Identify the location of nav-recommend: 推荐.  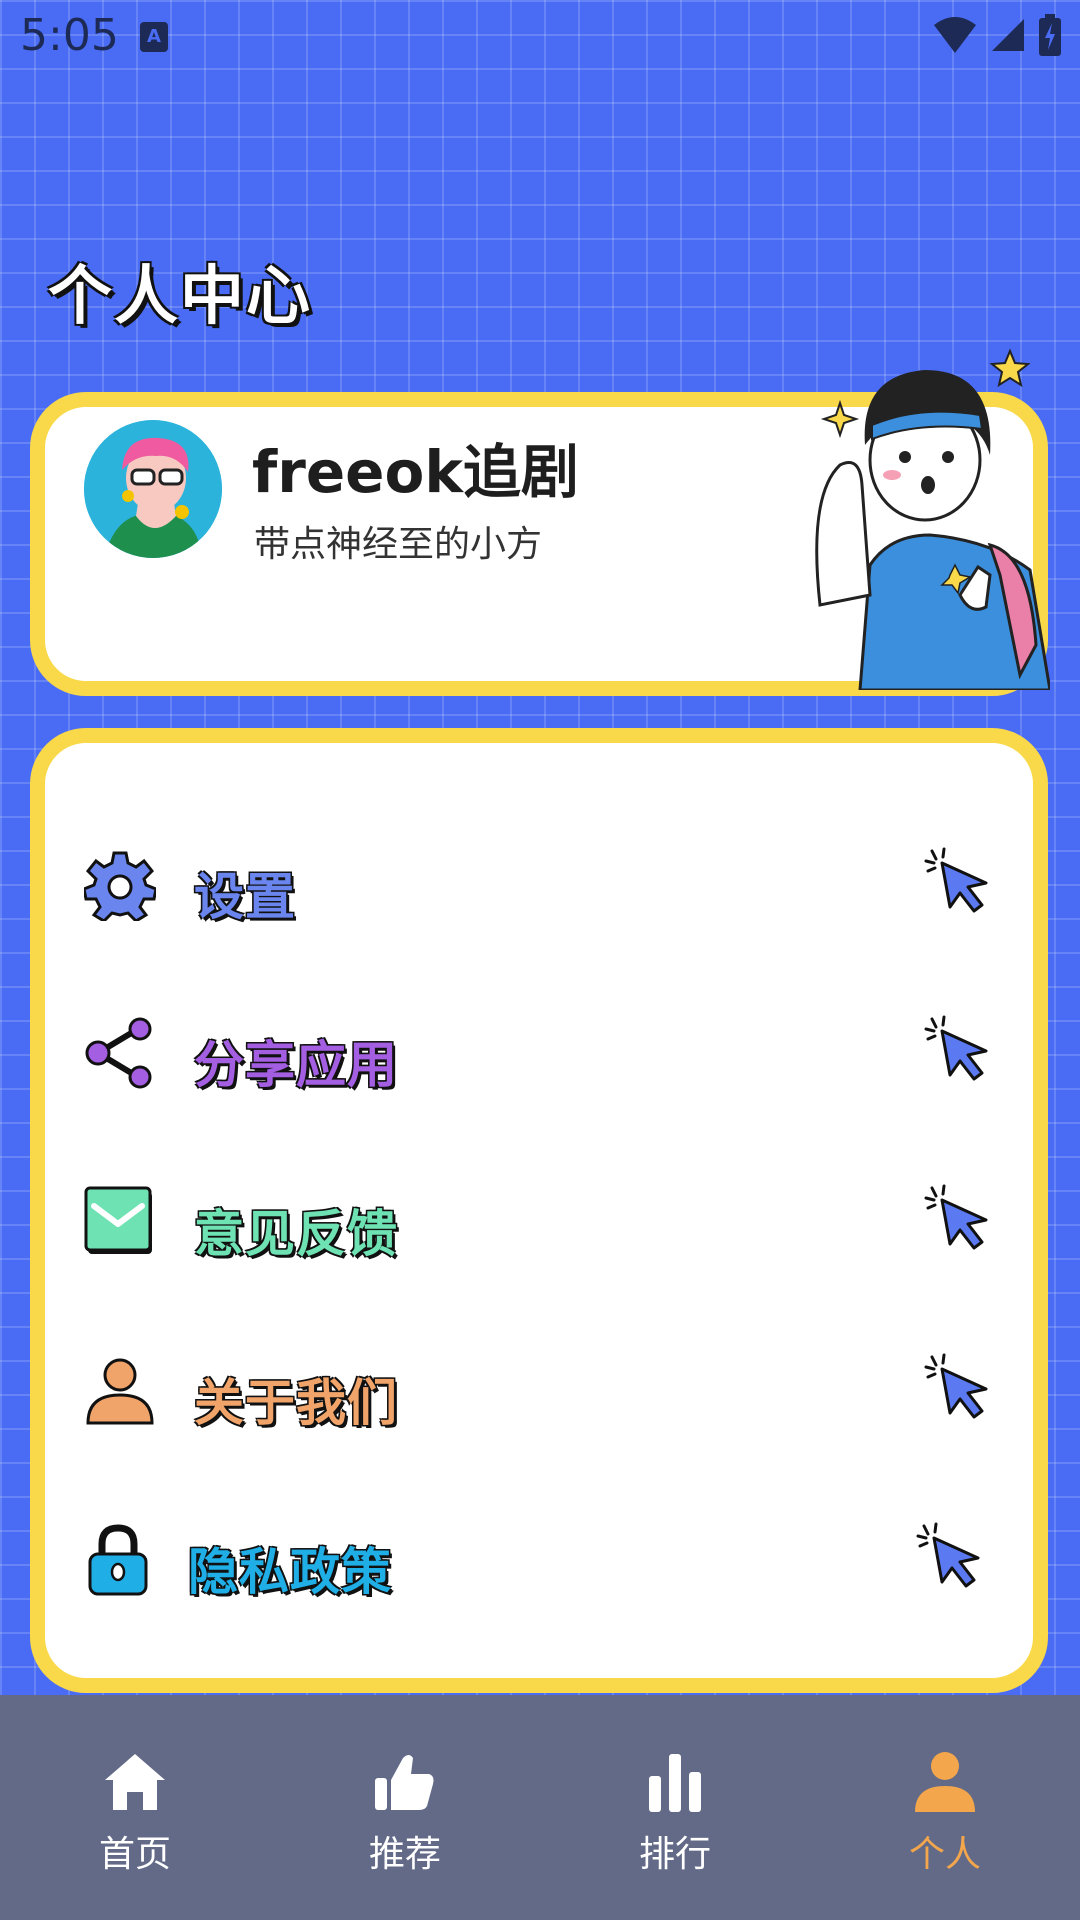
(405, 1807).